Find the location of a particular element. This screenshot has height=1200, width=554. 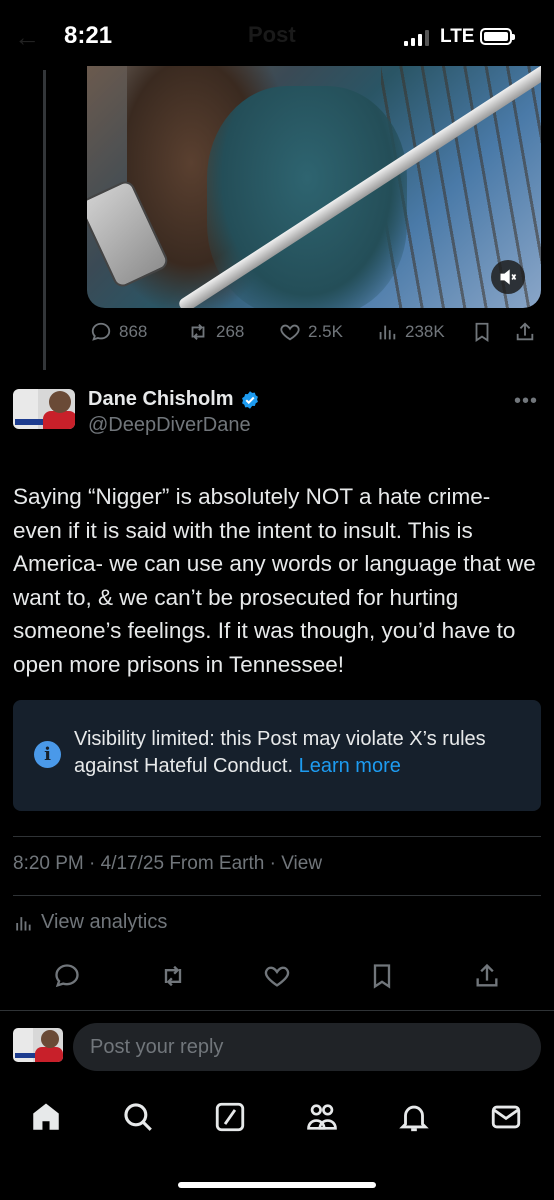

post-actions is located at coordinates (277, 975).